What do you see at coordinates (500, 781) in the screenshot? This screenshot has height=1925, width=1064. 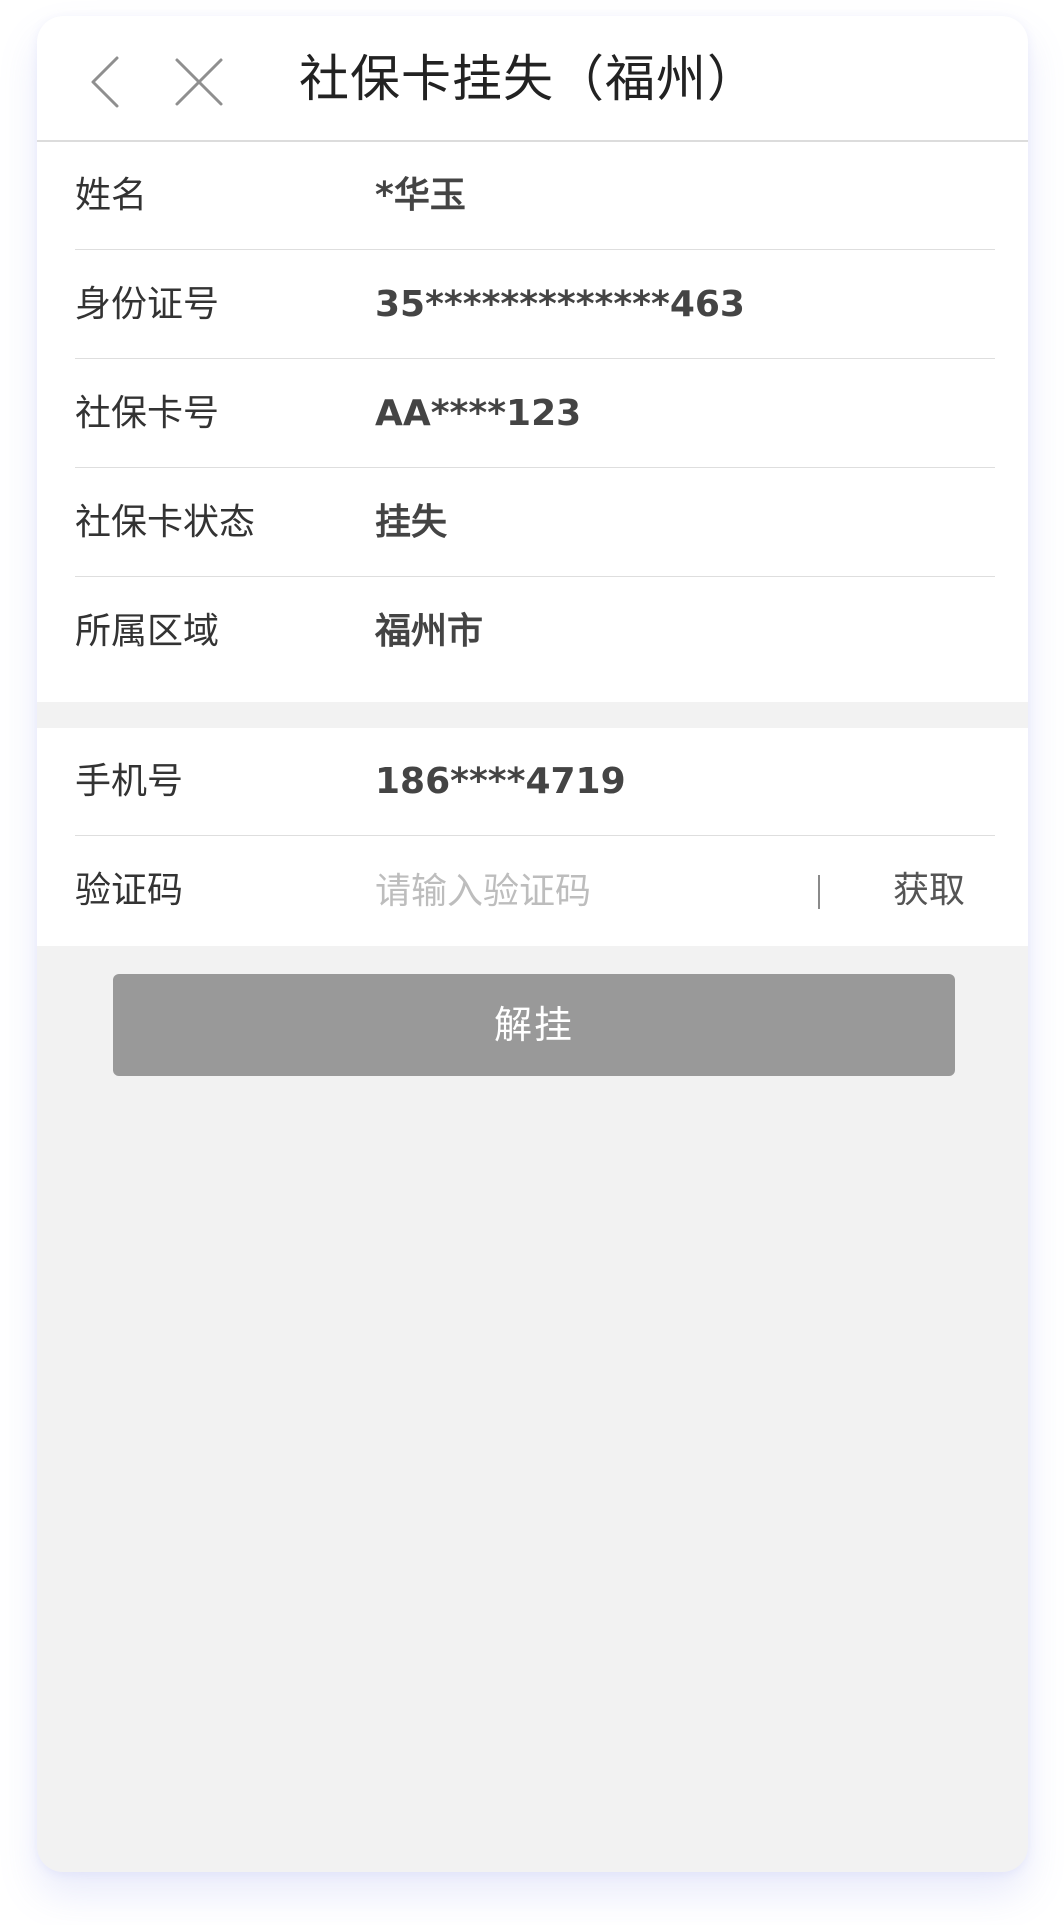 I see `phone-value: 186****4719` at bounding box center [500, 781].